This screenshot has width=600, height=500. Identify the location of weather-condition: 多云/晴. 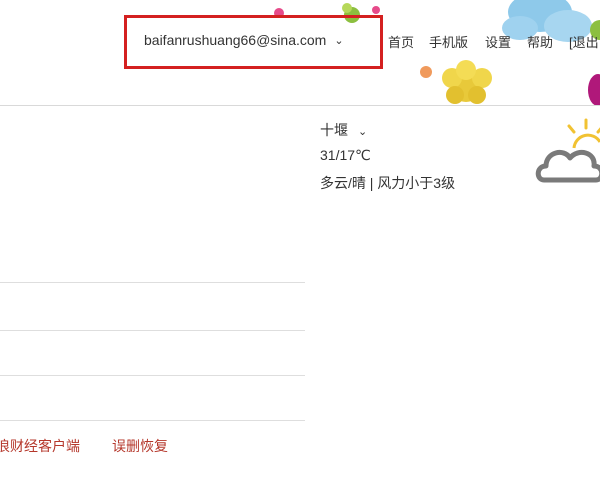
(343, 183).